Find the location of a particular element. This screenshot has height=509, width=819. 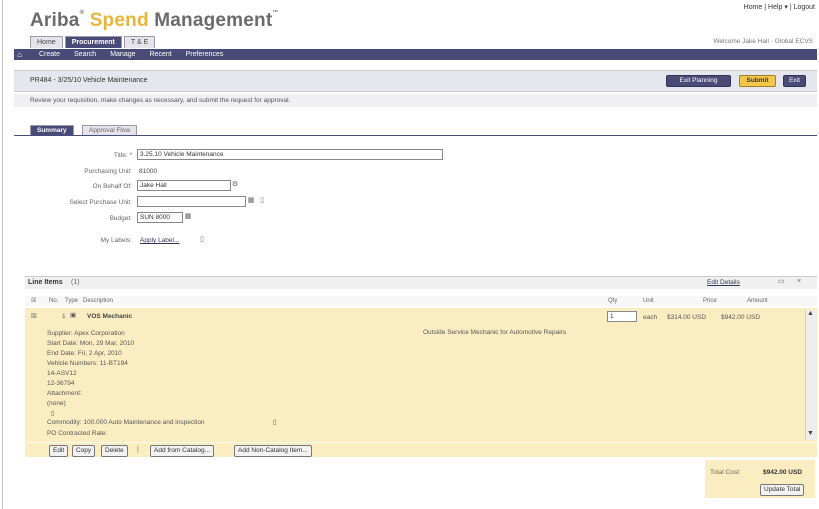

tab-home: Home is located at coordinates (46, 42).